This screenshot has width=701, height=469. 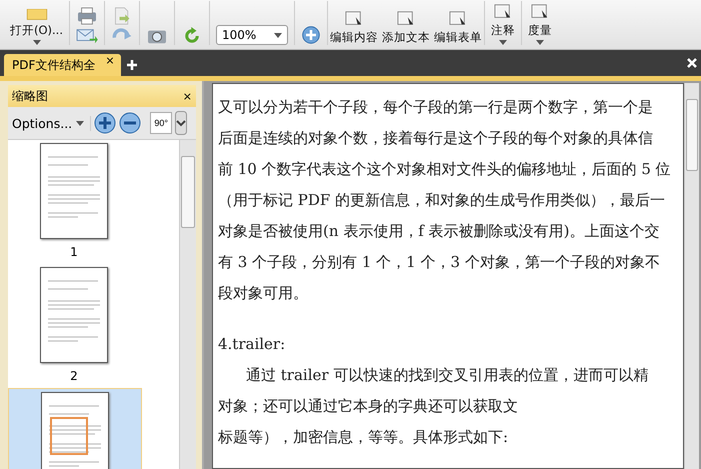 I want to click on zoom-out-icon, so click(x=130, y=123).